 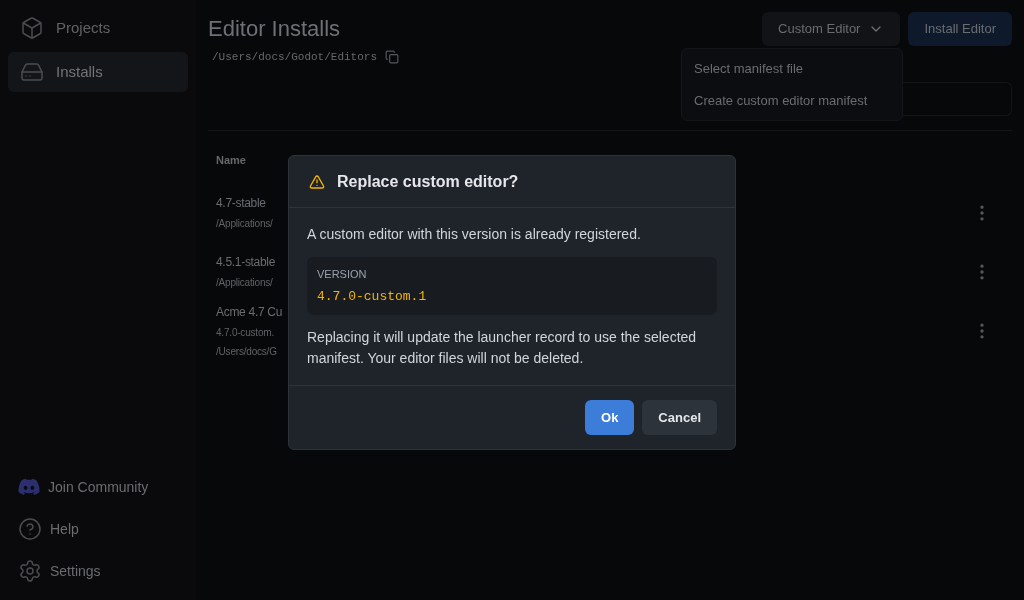 I want to click on discord-icon, so click(x=29, y=487).